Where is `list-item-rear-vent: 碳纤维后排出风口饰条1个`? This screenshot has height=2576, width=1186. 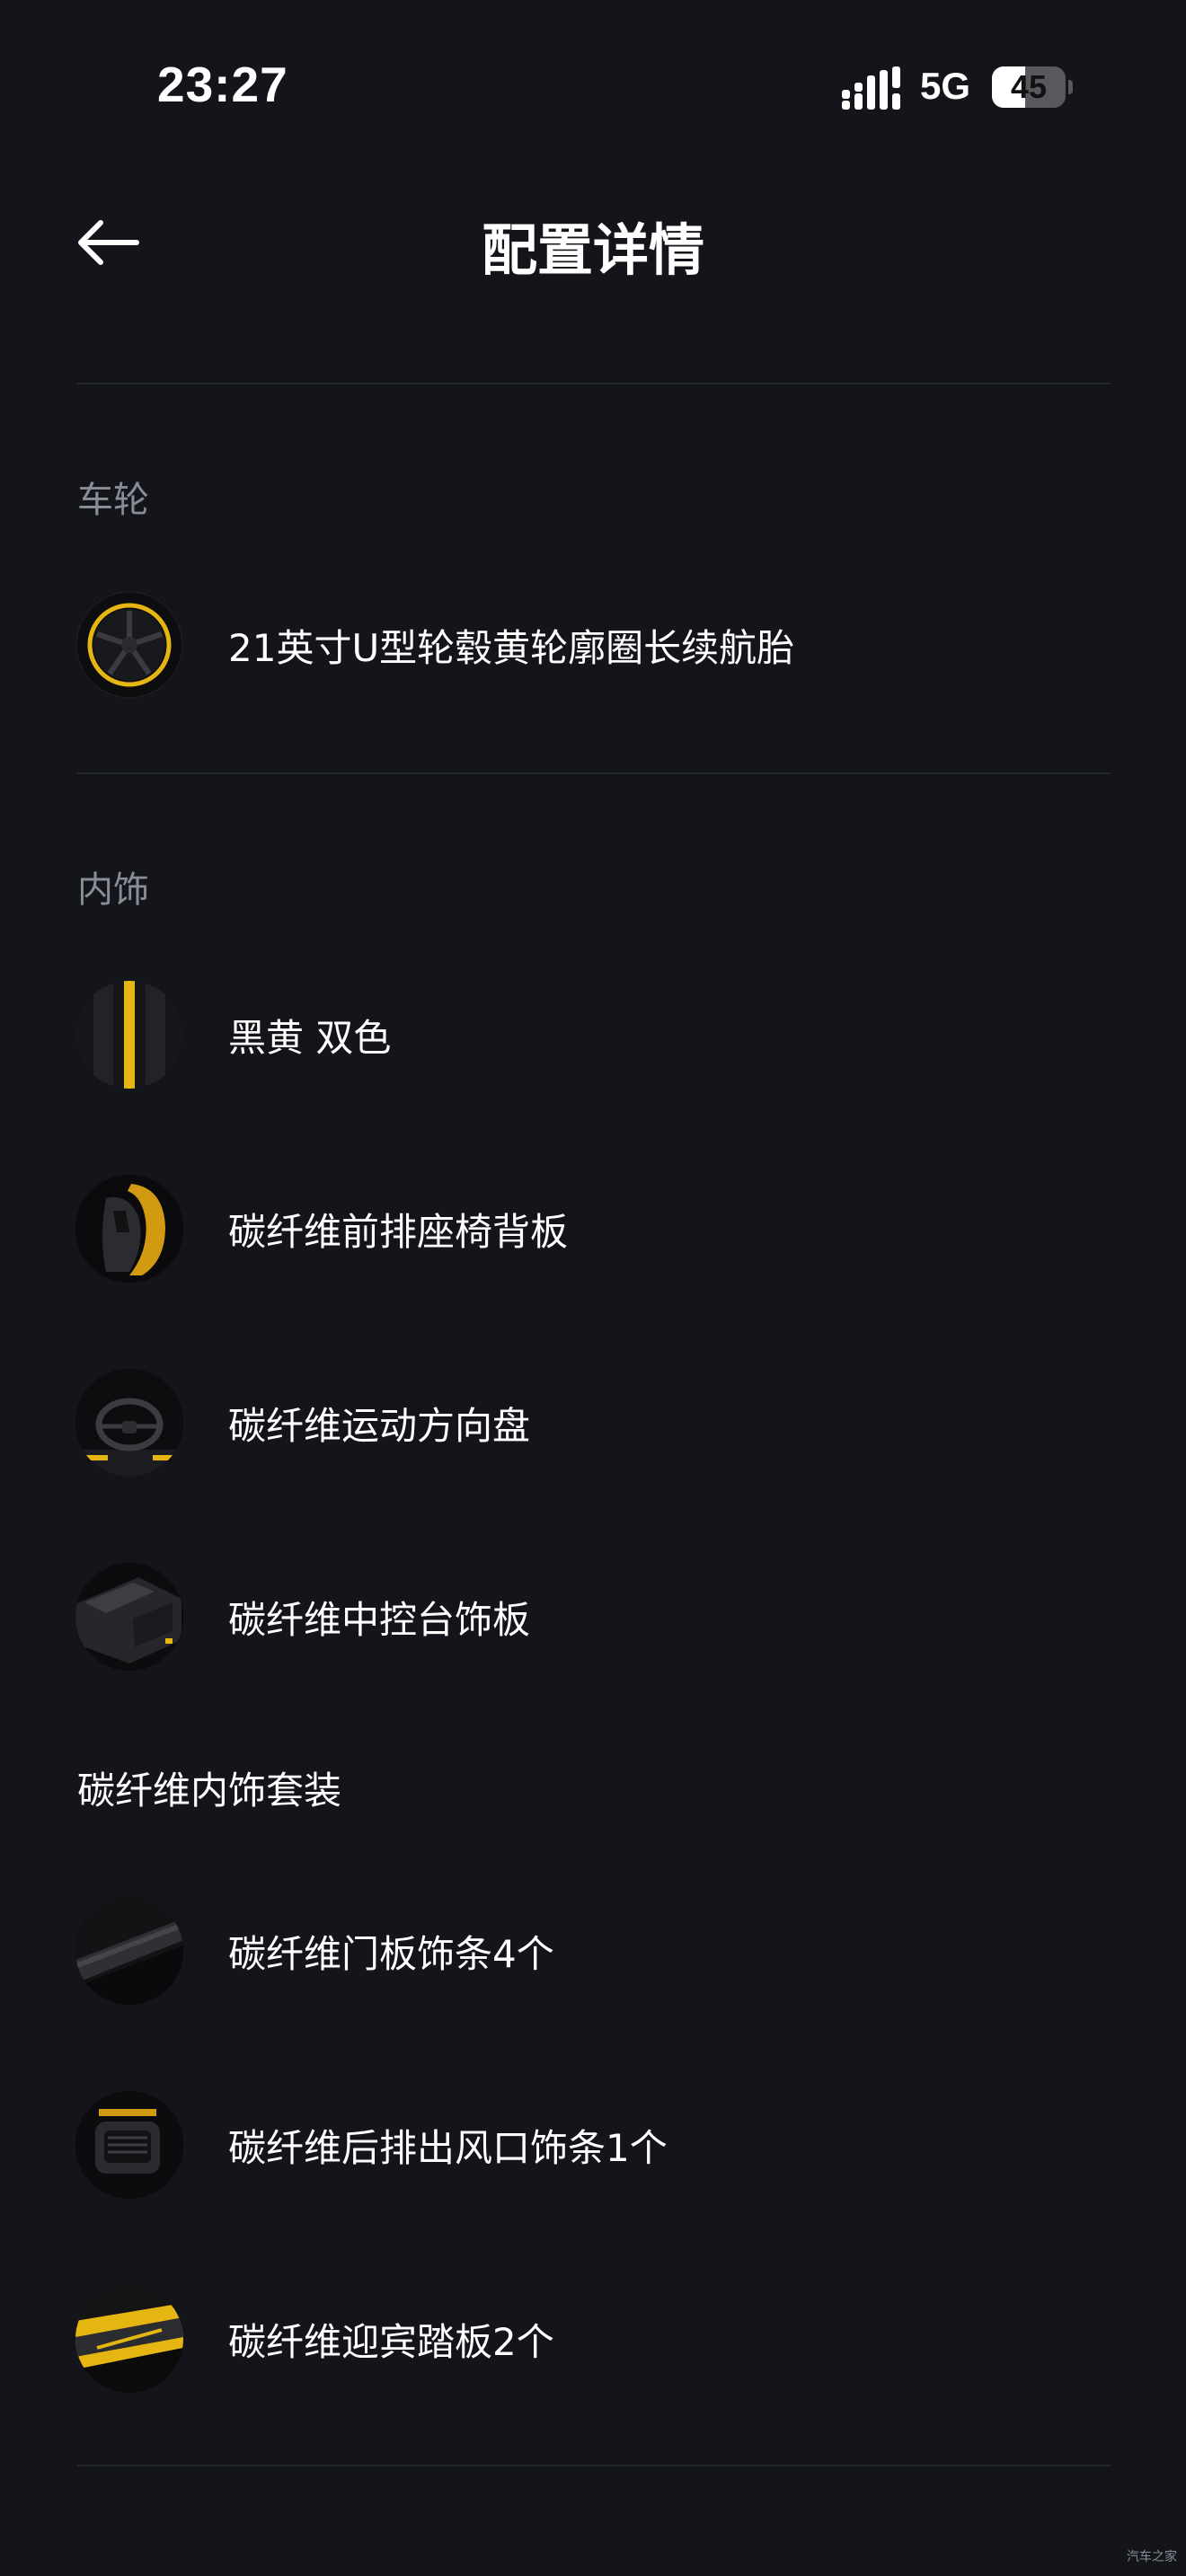 list-item-rear-vent: 碳纤维后排出风口饰条1个 is located at coordinates (592, 2145).